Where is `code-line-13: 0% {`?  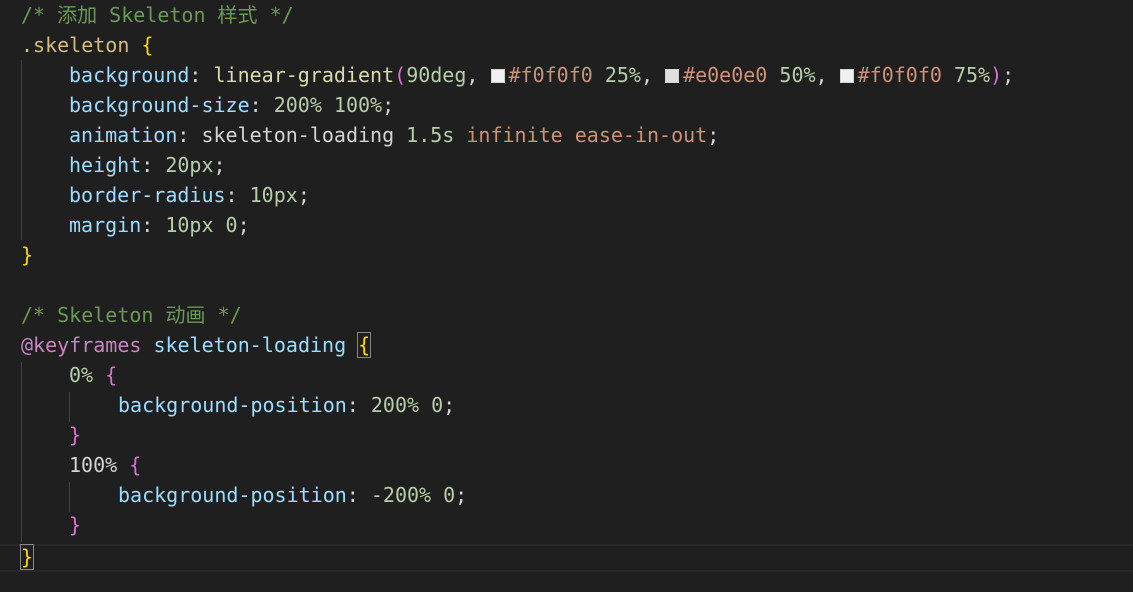 code-line-13: 0% { is located at coordinates (93, 375).